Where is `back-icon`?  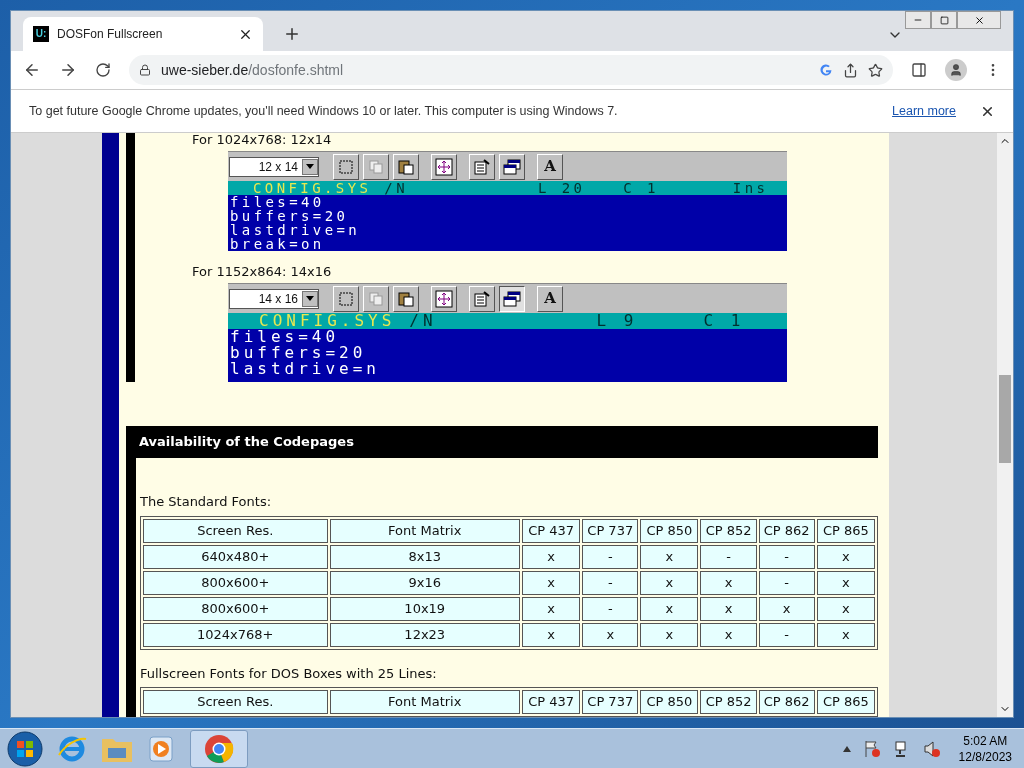 back-icon is located at coordinates (32, 70).